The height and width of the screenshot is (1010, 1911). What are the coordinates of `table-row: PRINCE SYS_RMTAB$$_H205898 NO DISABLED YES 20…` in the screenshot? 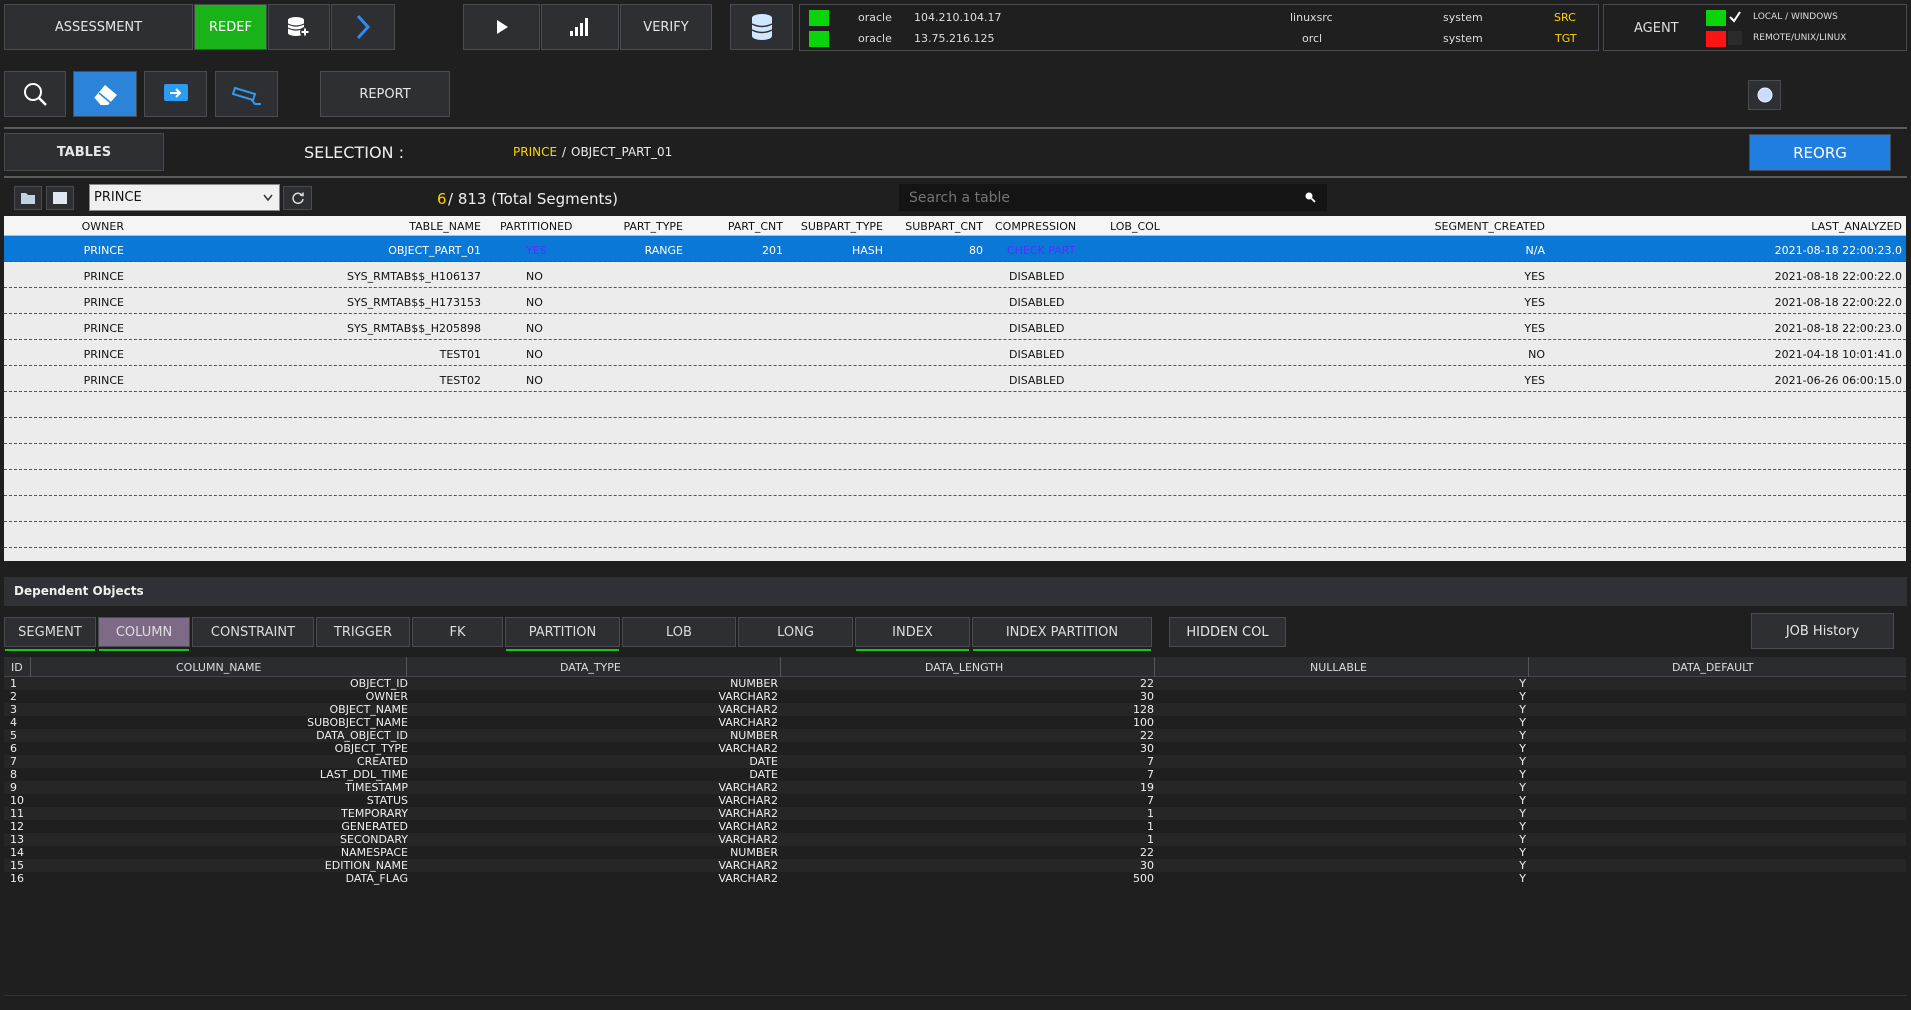 It's located at (955, 327).